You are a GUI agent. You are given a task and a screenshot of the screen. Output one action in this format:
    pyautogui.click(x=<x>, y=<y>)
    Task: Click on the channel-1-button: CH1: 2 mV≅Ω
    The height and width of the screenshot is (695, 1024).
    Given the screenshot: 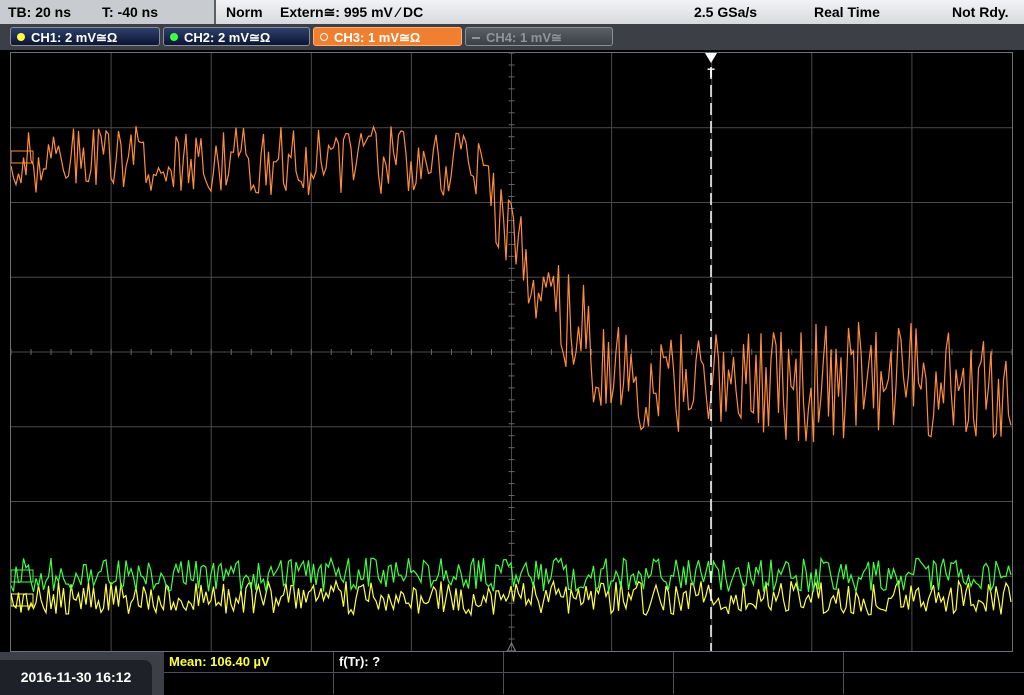 What is the action you would take?
    pyautogui.click(x=85, y=36)
    